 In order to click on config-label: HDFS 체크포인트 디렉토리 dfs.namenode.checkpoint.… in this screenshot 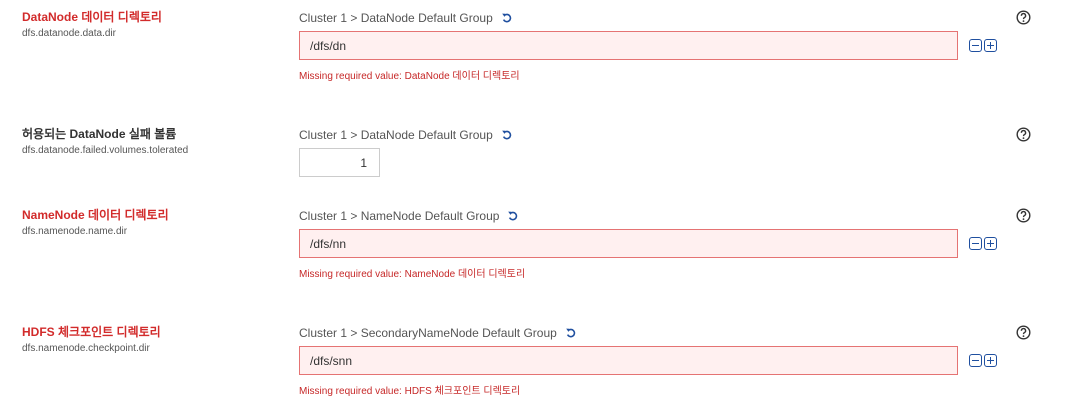, I will do `click(152, 340)`.